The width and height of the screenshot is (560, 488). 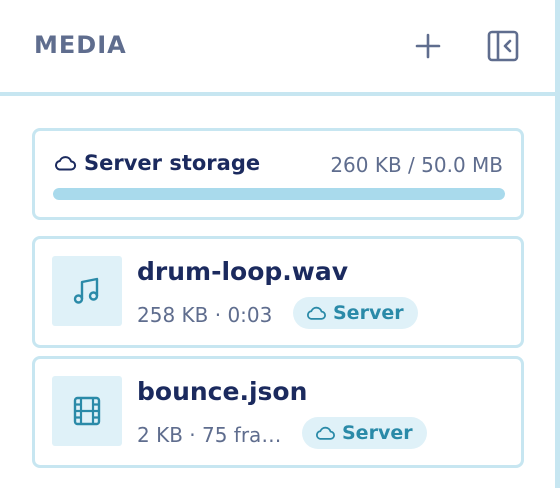 What do you see at coordinates (222, 391) in the screenshot?
I see `media-file-name: bounce.json` at bounding box center [222, 391].